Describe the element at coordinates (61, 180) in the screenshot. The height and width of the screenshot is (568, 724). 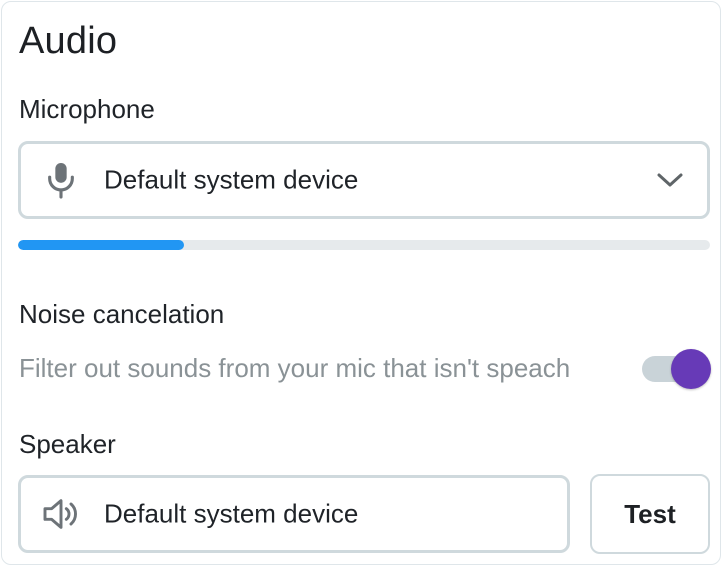
I see `microphone-icon` at that location.